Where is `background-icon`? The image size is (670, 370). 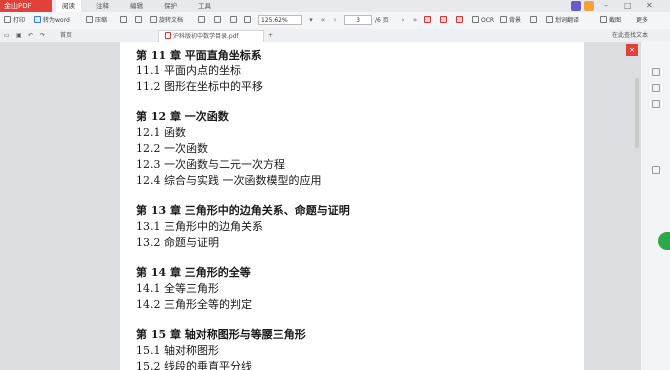 background-icon is located at coordinates (503, 19).